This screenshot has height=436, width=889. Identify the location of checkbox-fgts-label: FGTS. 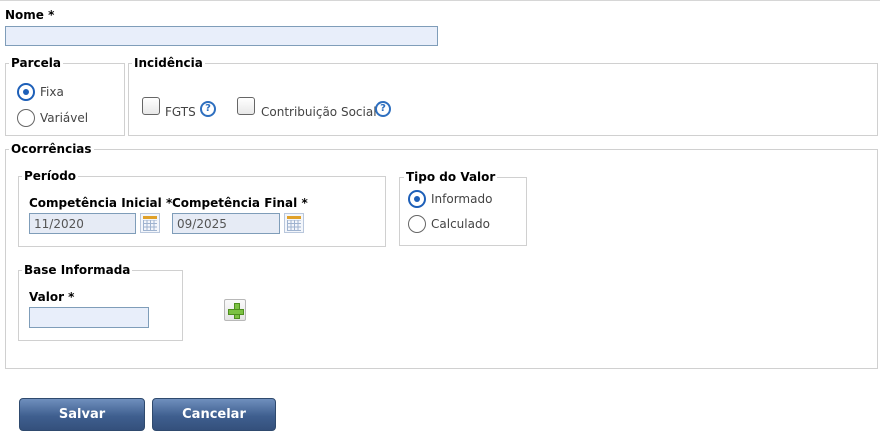
(180, 112).